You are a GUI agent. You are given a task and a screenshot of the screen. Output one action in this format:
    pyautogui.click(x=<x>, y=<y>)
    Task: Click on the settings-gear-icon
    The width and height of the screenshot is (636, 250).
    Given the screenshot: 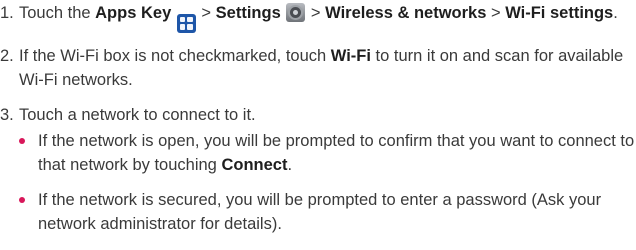 What is the action you would take?
    pyautogui.click(x=296, y=12)
    